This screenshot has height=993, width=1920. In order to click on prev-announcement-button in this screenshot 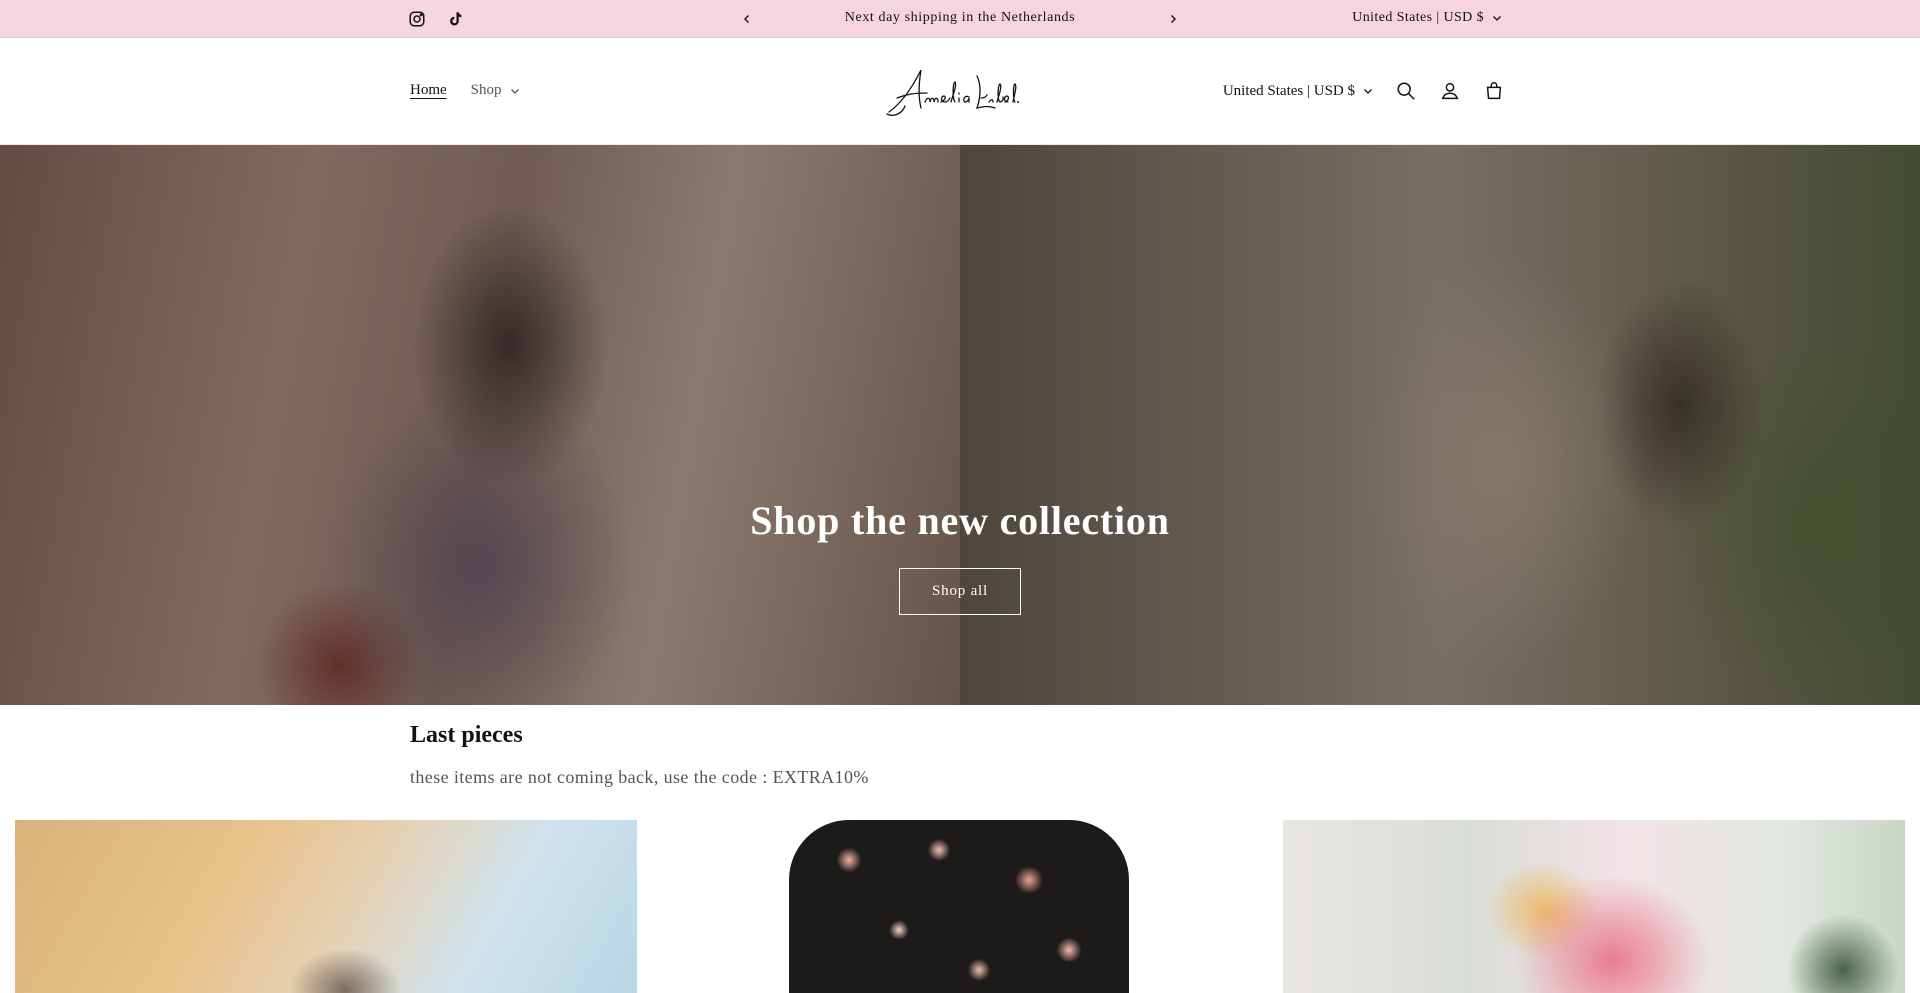, I will do `click(747, 19)`.